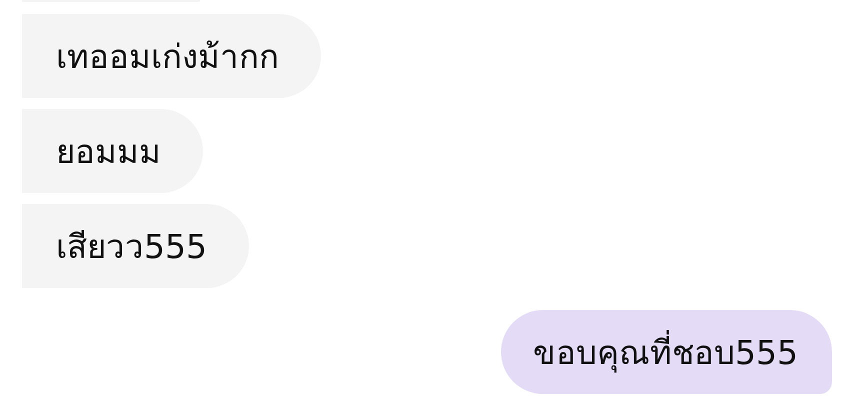 The image size is (853, 405). I want to click on received-message-bubble: ยอมมม, so click(112, 151).